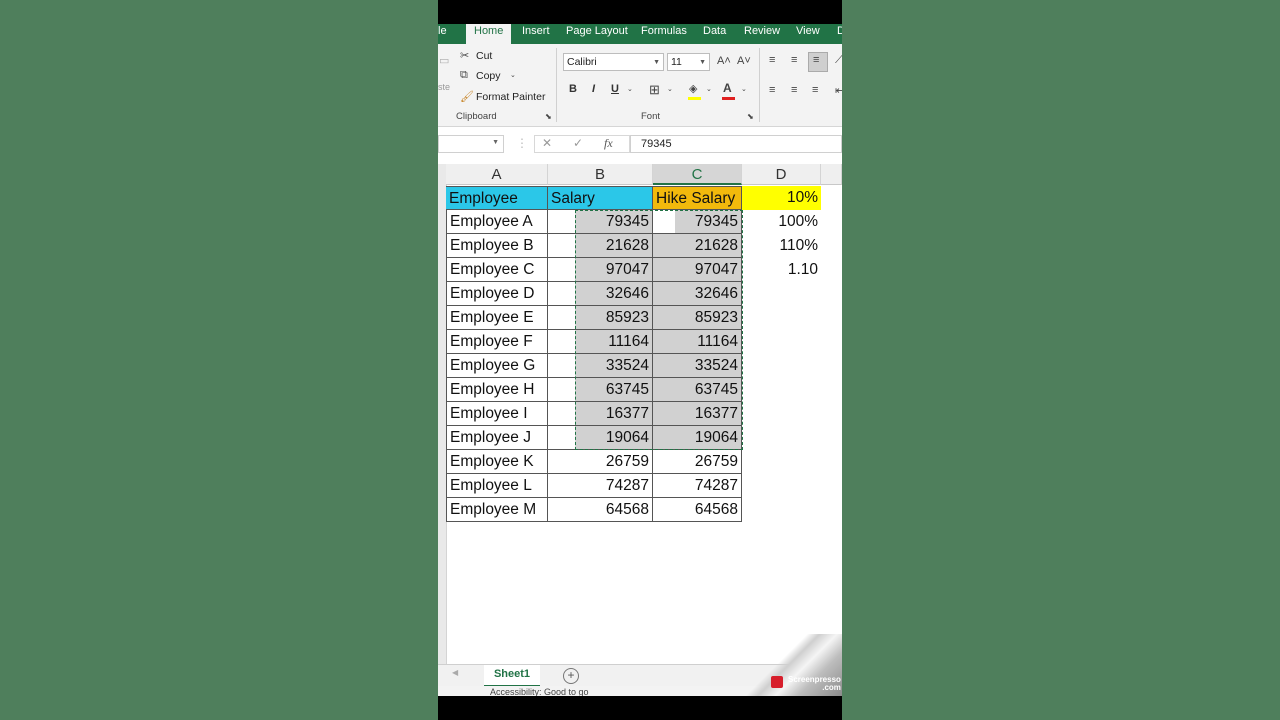 This screenshot has height=720, width=1280. I want to click on column-header-e, so click(831, 174).